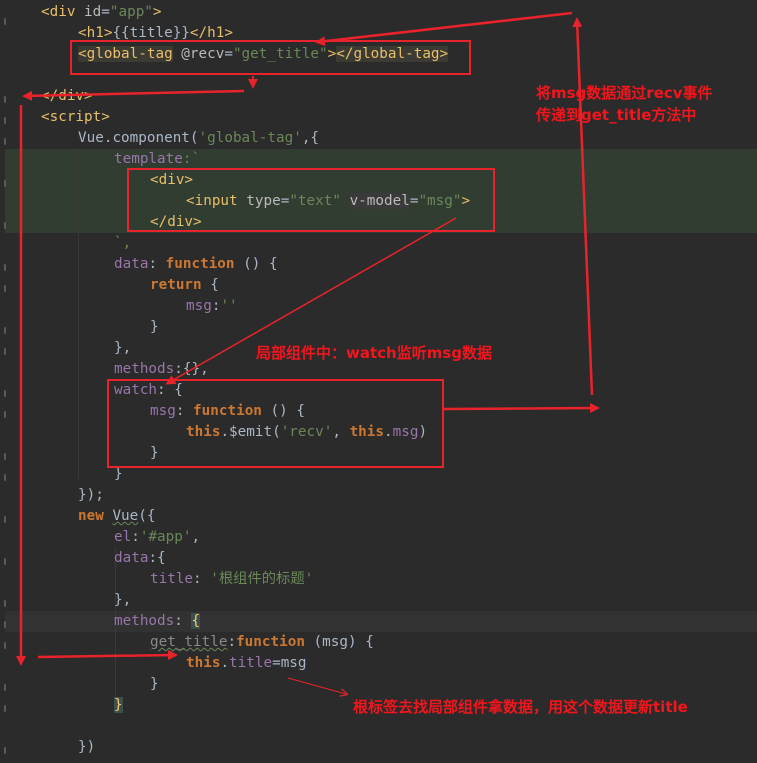 This screenshot has width=757, height=763. Describe the element at coordinates (107, 655) in the screenshot. I see `arrow-to-get-title` at that location.